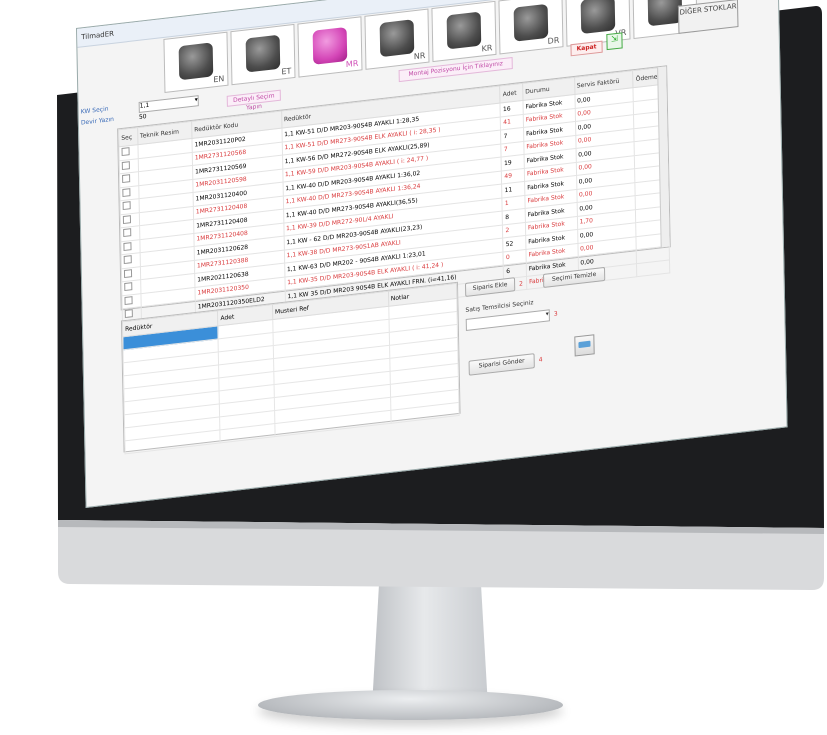 The width and height of the screenshot is (827, 735). What do you see at coordinates (419, 56) in the screenshot?
I see `product-code: NR` at bounding box center [419, 56].